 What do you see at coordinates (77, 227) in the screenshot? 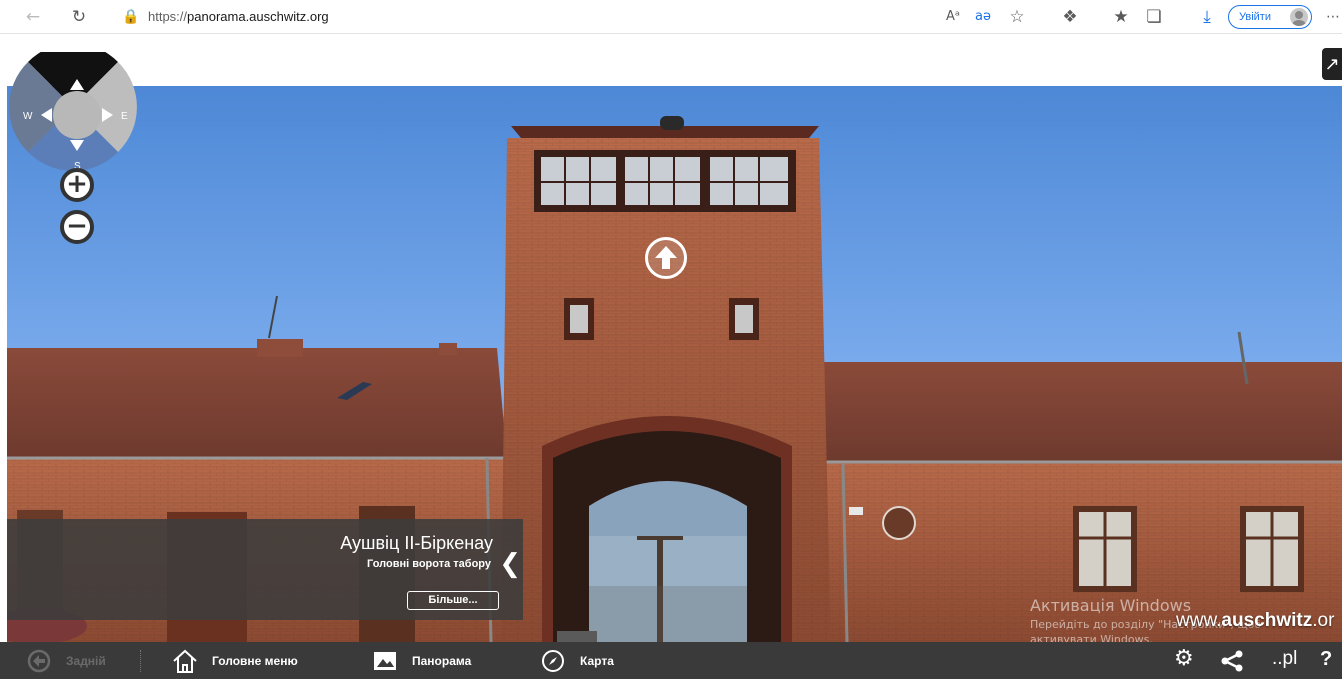
I see `zoom-out-button: −` at bounding box center [77, 227].